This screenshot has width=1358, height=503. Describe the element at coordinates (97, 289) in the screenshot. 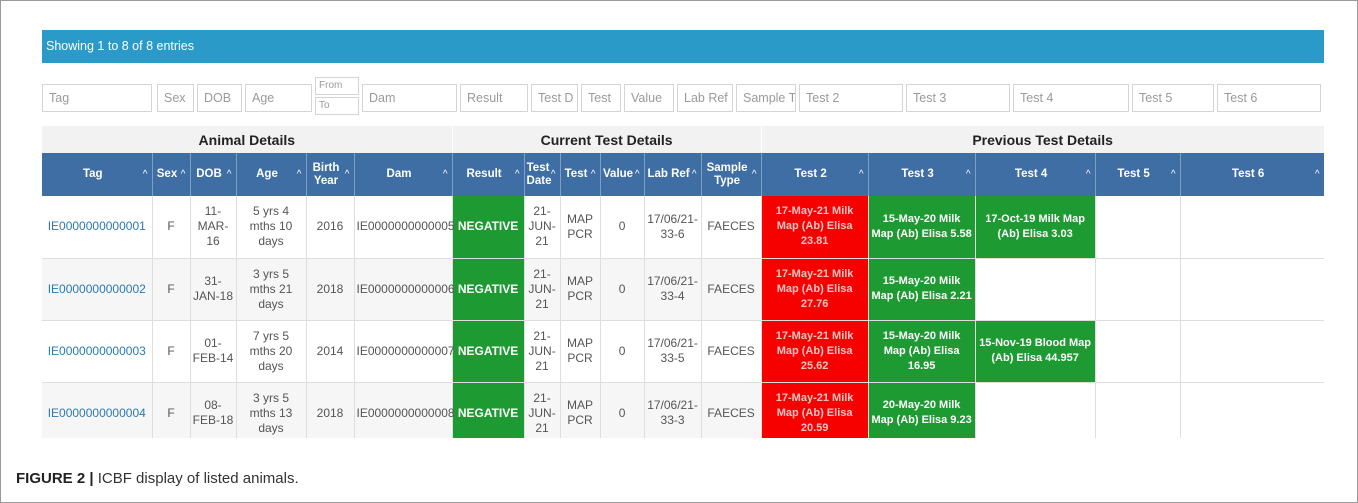

I see `cell-tag-link: IE0000000000002` at that location.